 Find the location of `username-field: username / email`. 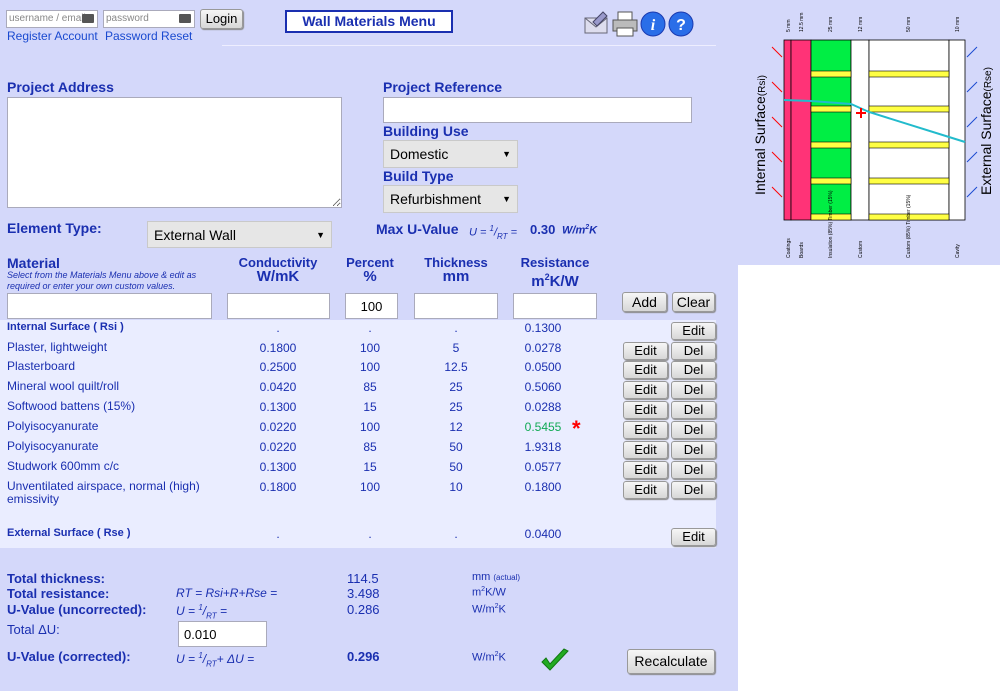

username-field: username / email is located at coordinates (52, 19).